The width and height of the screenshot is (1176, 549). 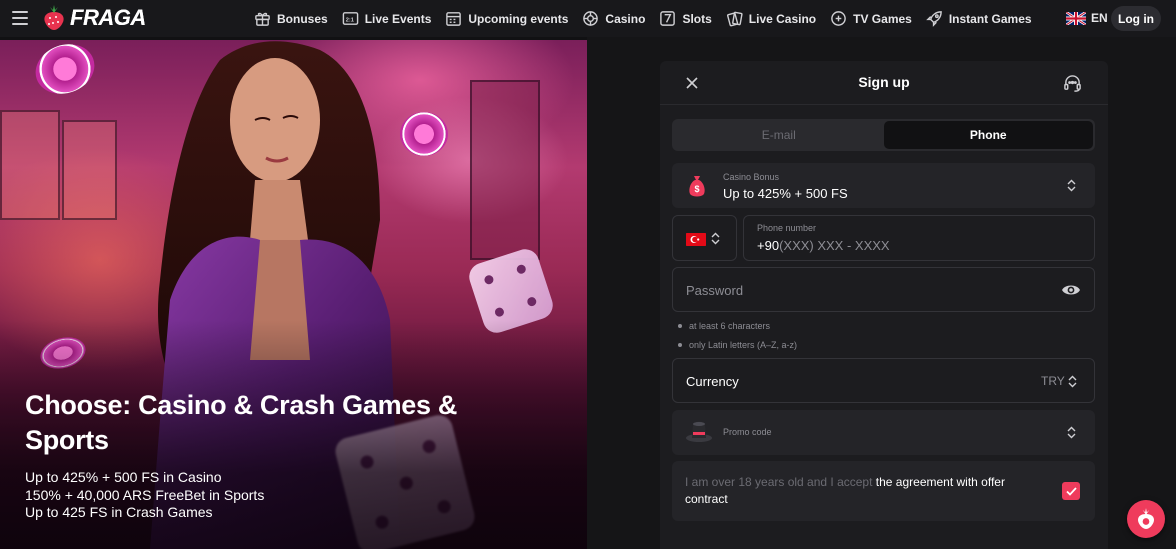 What do you see at coordinates (1076, 18) in the screenshot?
I see `uk-flag-icon` at bounding box center [1076, 18].